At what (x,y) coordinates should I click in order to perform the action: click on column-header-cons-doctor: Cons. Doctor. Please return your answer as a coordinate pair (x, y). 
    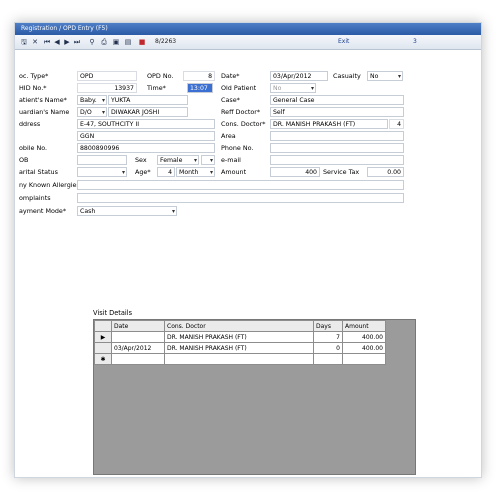
    Looking at the image, I should click on (239, 326).